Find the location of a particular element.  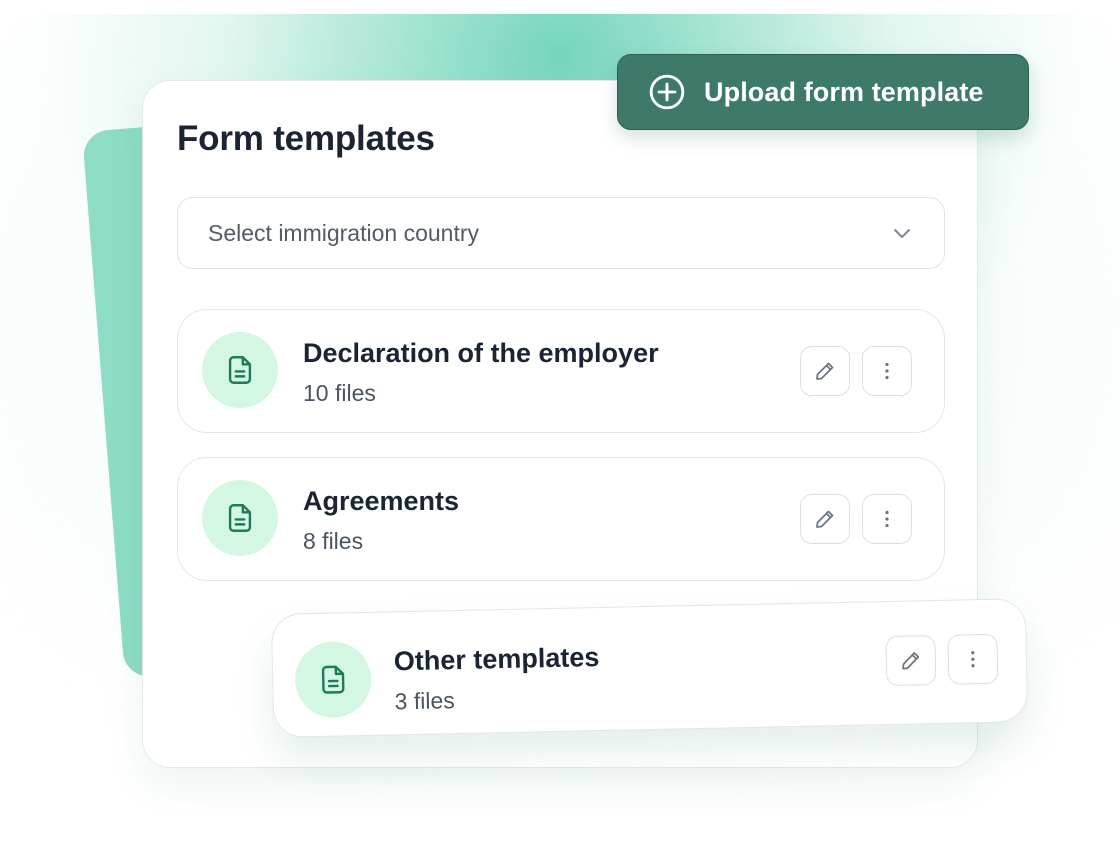

template-file-count: 3 files is located at coordinates (424, 701).